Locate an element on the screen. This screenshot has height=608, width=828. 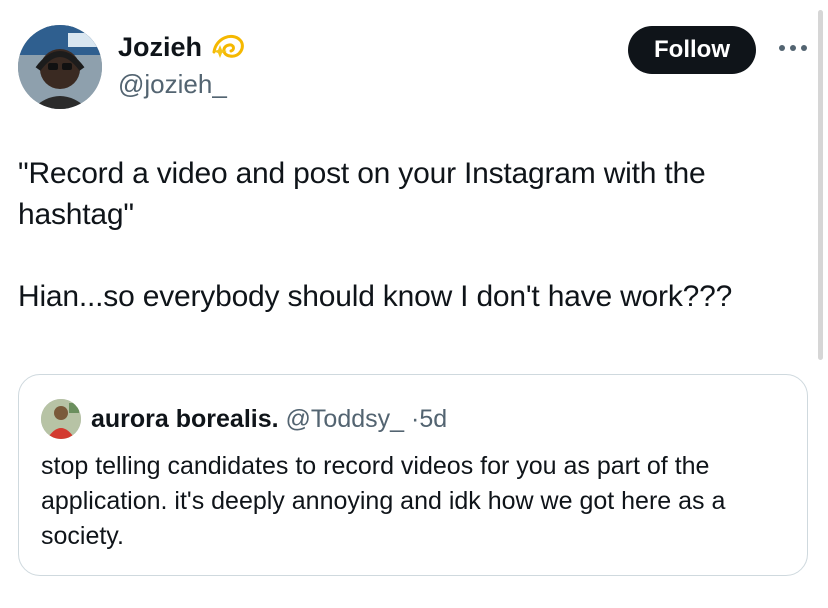
more-horizontal-icon is located at coordinates (793, 48).